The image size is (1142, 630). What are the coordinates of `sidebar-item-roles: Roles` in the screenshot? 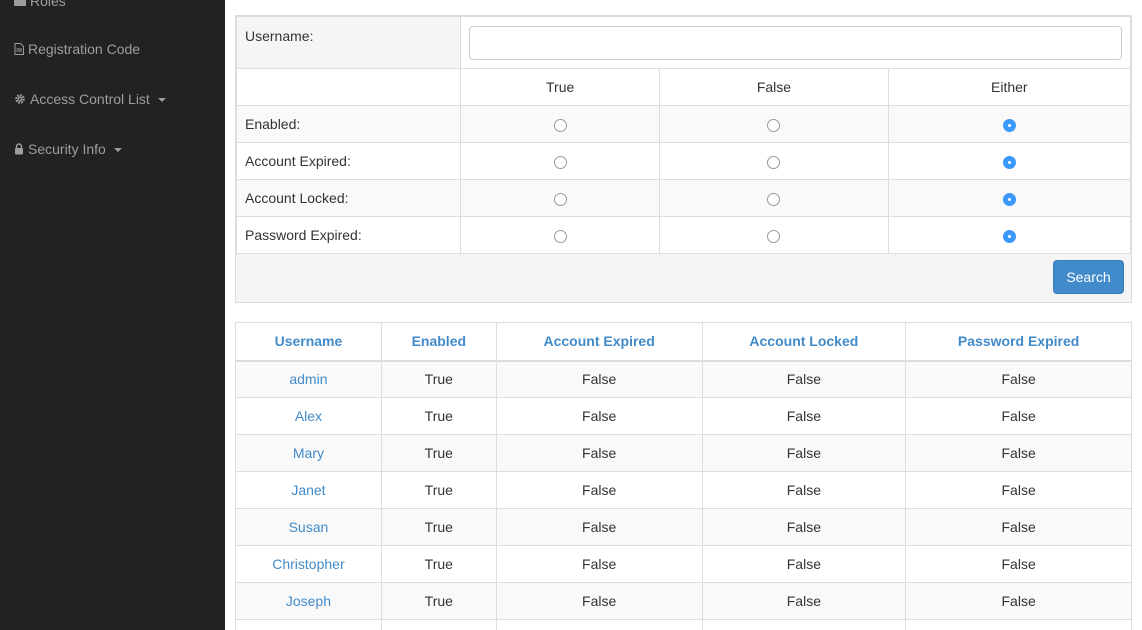 It's located at (40, 4).